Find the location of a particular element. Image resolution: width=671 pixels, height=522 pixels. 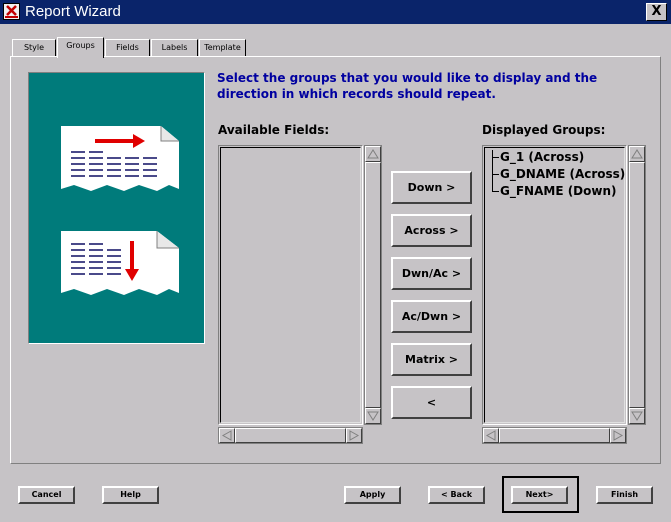

tab-style: Style is located at coordinates (34, 47).